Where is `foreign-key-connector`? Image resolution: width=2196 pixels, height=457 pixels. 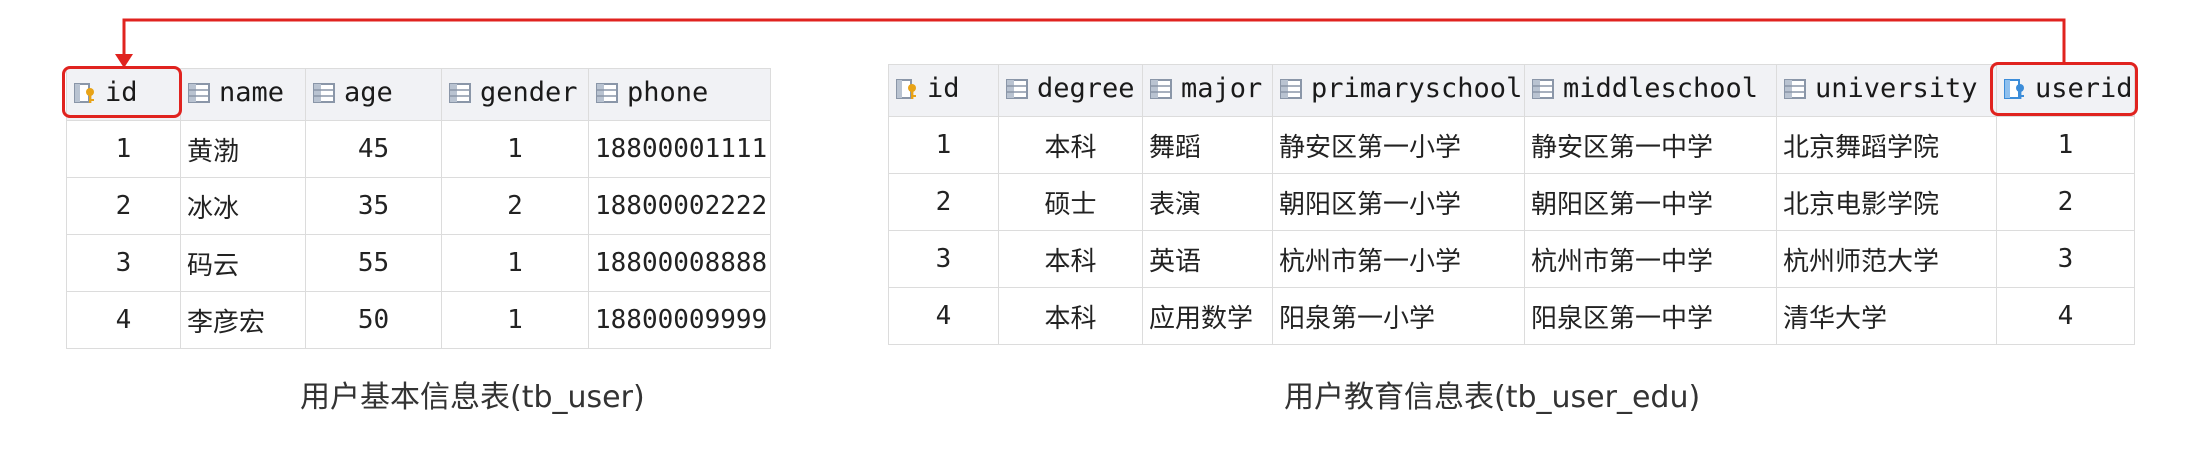 foreign-key-connector is located at coordinates (1090, 43).